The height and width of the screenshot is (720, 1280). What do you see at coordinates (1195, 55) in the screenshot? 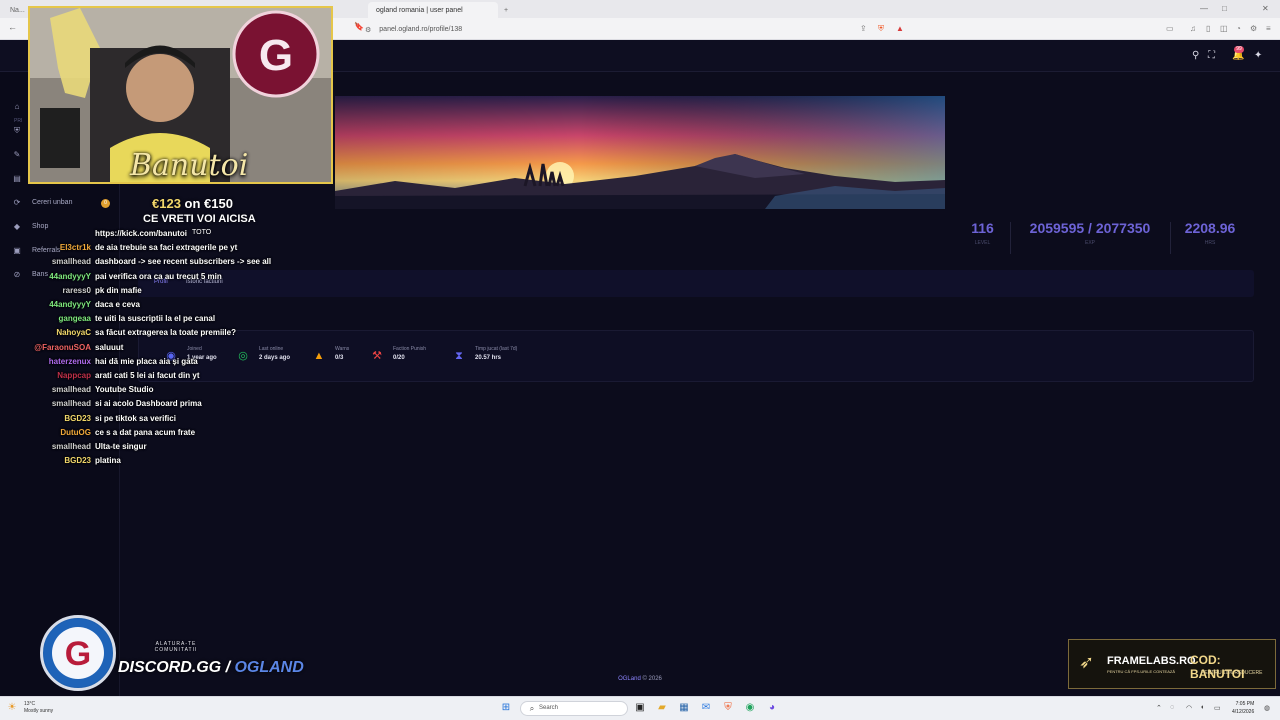
I see `location-pin-icon: ⚲` at bounding box center [1195, 55].